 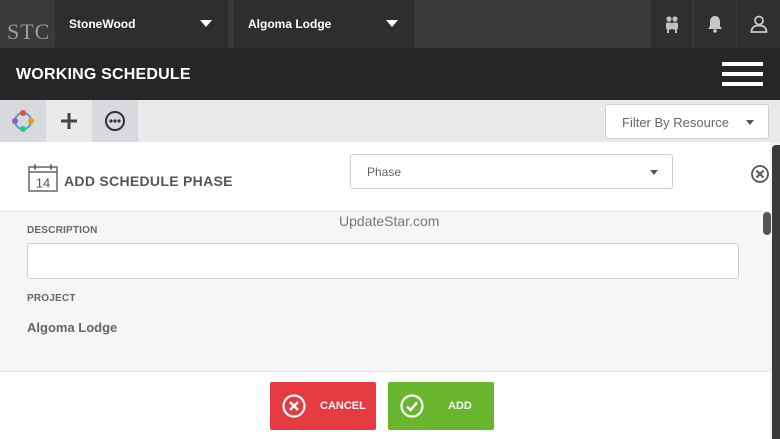 I want to click on title-bar: WORKING SCHEDULE, so click(x=390, y=74).